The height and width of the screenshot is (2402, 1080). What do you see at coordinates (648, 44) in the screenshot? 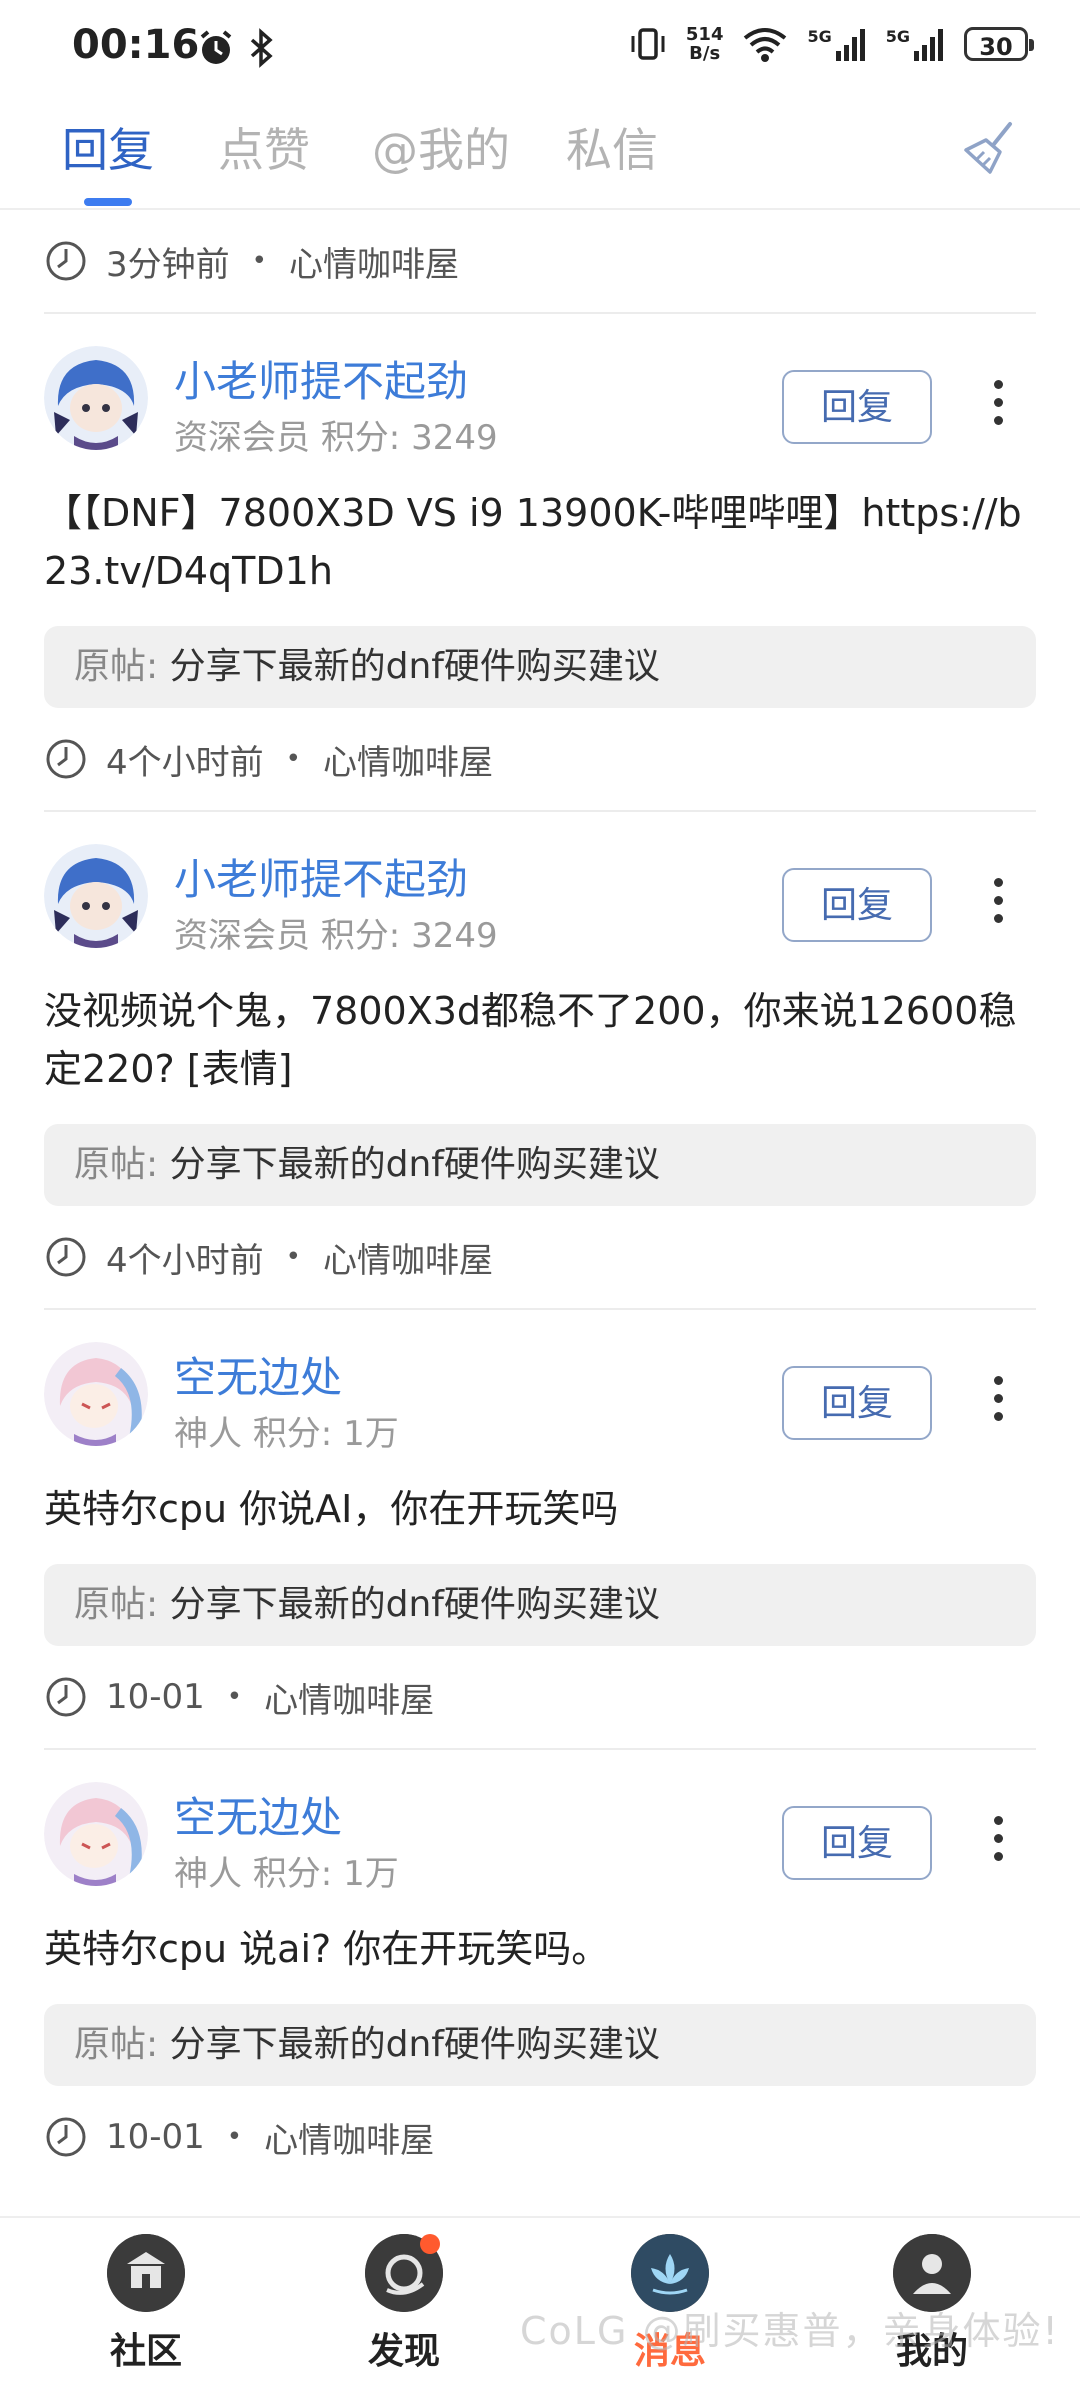
I see `vibrate-icon` at bounding box center [648, 44].